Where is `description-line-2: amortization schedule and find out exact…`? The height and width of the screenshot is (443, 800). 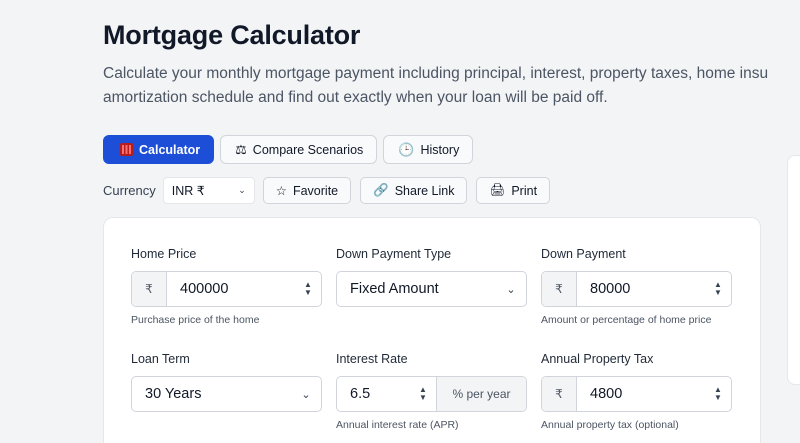 description-line-2: amortization schedule and find out exact… is located at coordinates (355, 97).